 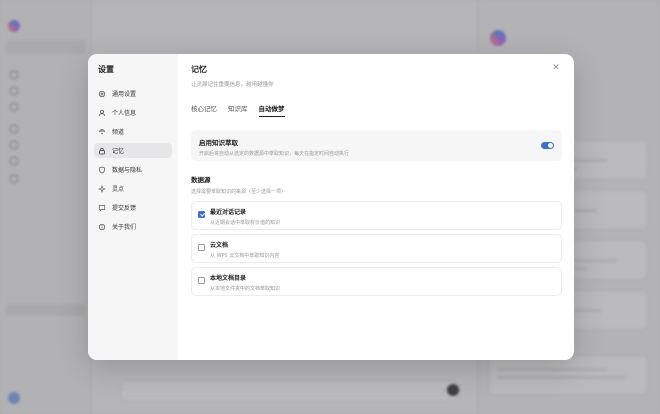 I want to click on datasource-item-local-folder: 本地文档目录 从本地文件夹中的文档萃取知识, so click(x=376, y=281).